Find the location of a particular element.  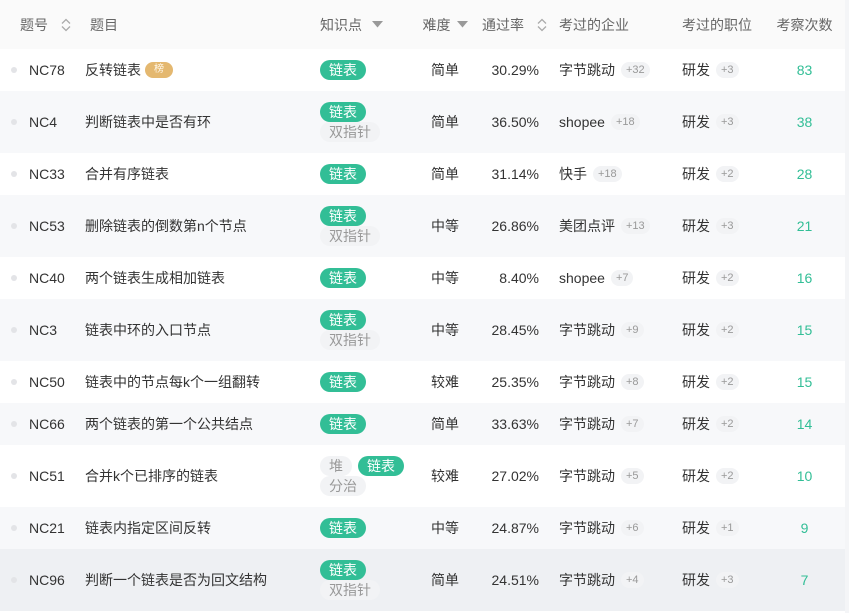

header-difficulty-filter: 难度 is located at coordinates (445, 24).